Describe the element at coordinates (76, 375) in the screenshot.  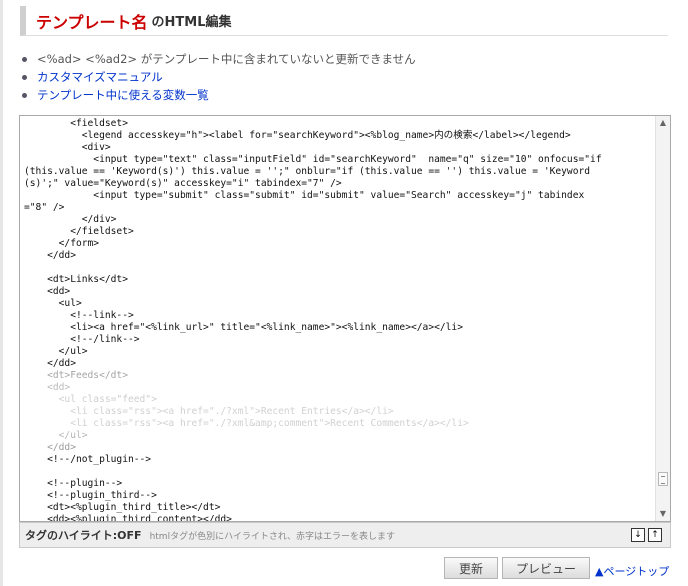
I see `code-line: <dt>Feeds</dt>` at that location.